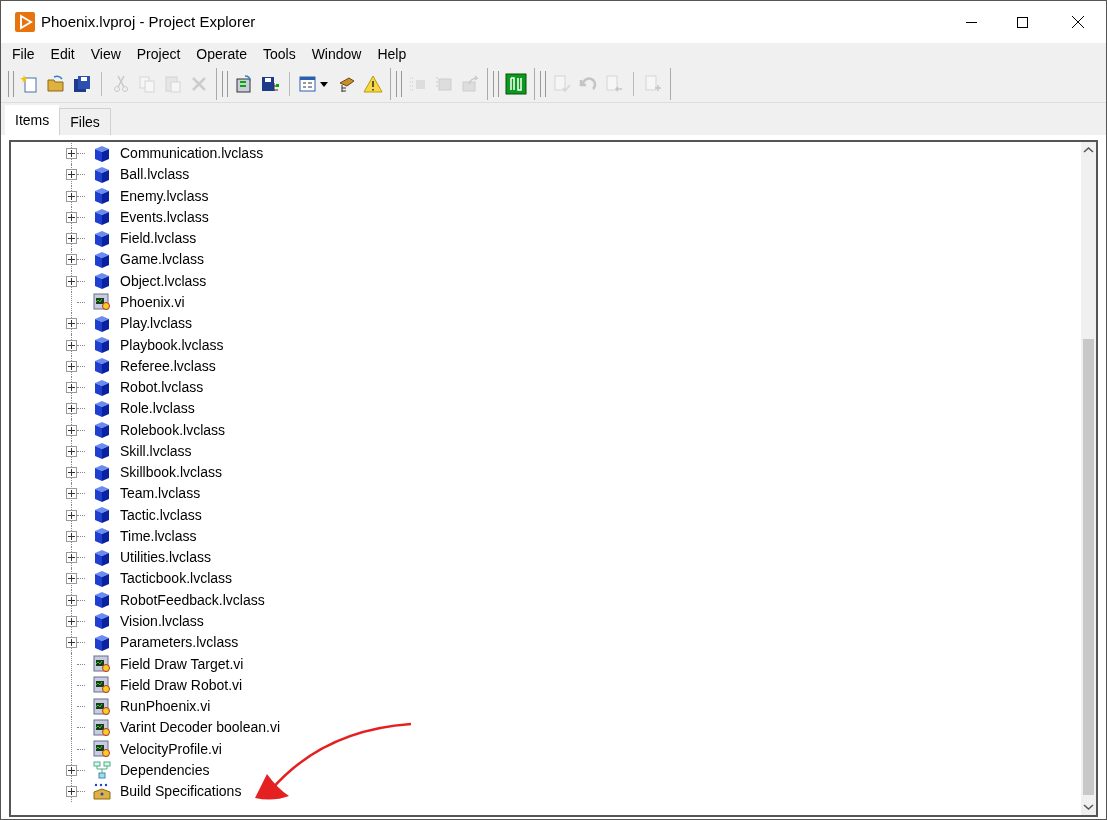 This screenshot has width=1107, height=820. What do you see at coordinates (155, 175) in the screenshot?
I see `tree-item-label: Ball.lvclass` at bounding box center [155, 175].